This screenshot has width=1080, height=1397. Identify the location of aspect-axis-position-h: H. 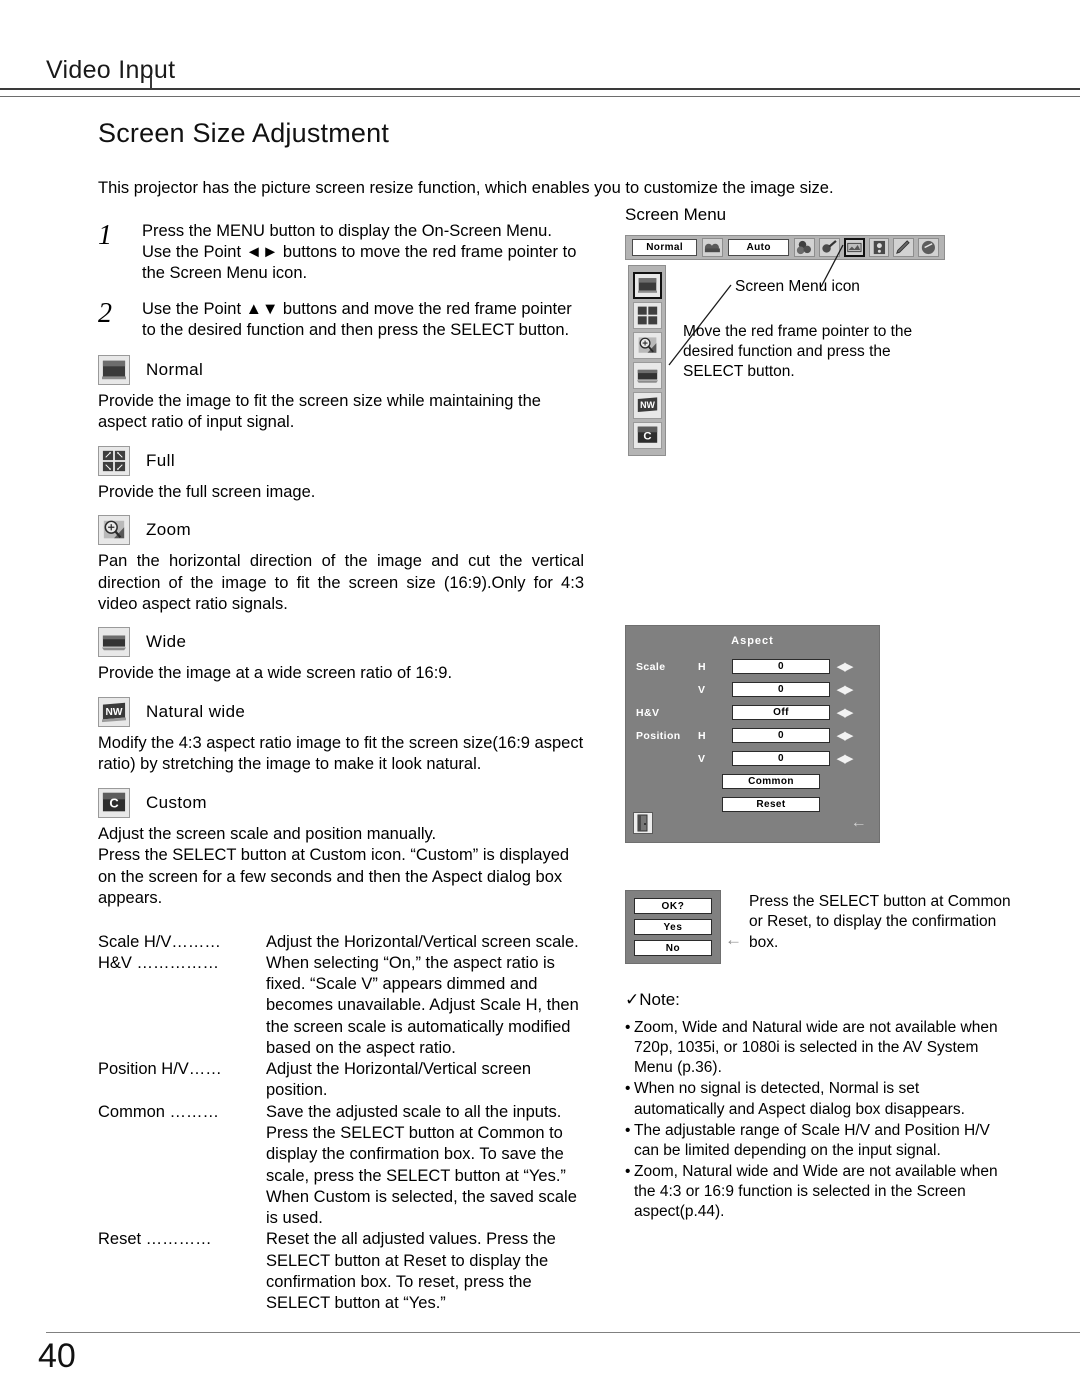
(702, 735).